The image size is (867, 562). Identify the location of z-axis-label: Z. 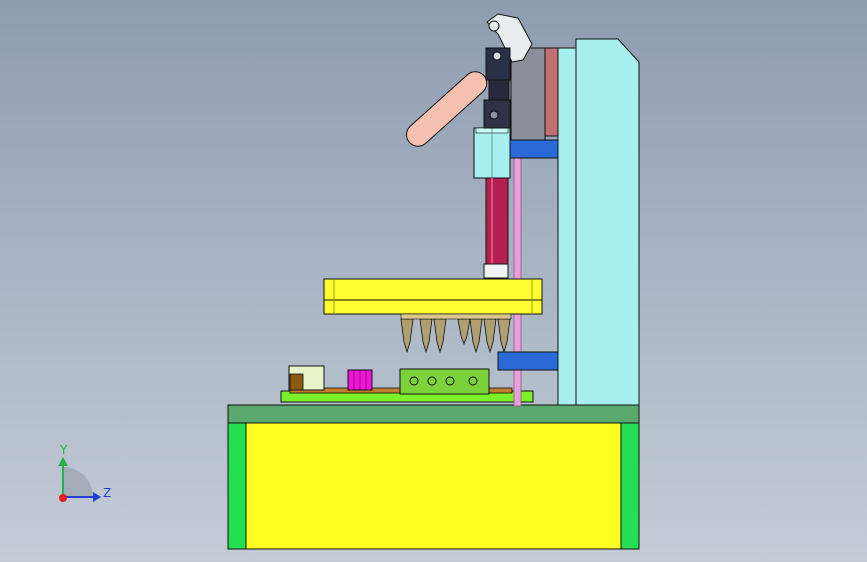
(107, 493).